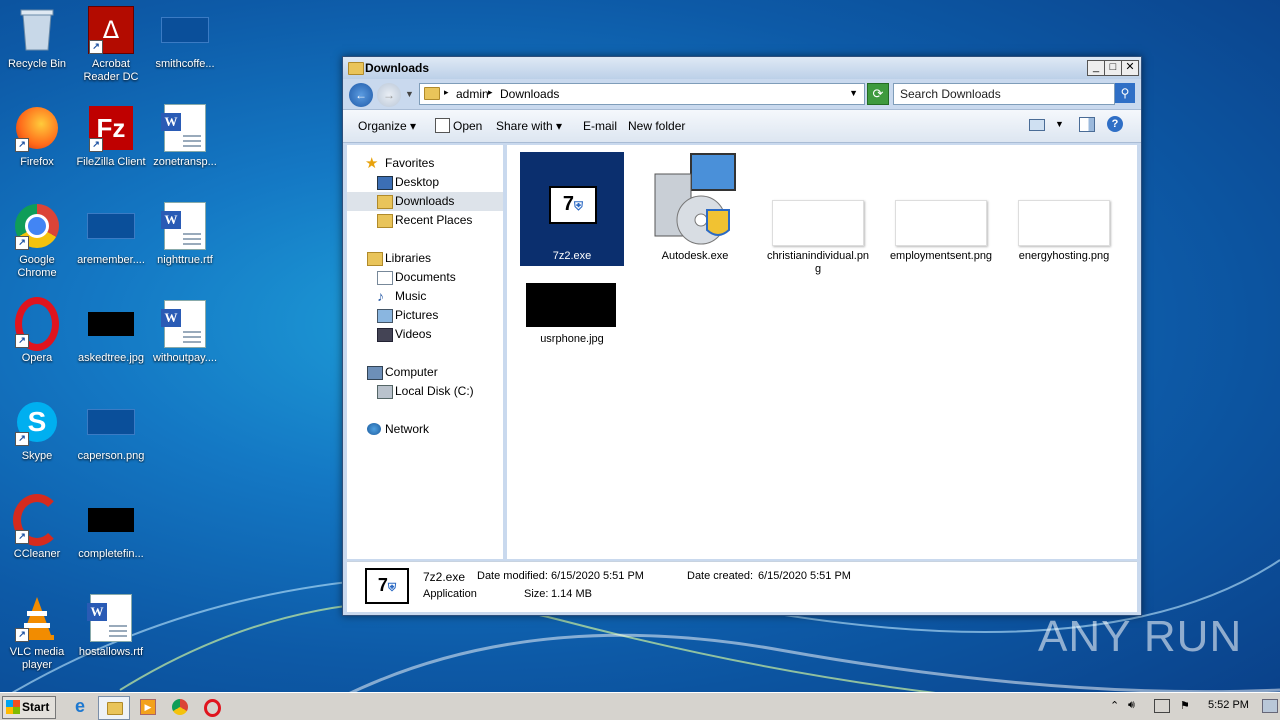 The width and height of the screenshot is (1280, 720). I want to click on action-center-flag-icon: ⚑, so click(1185, 705).